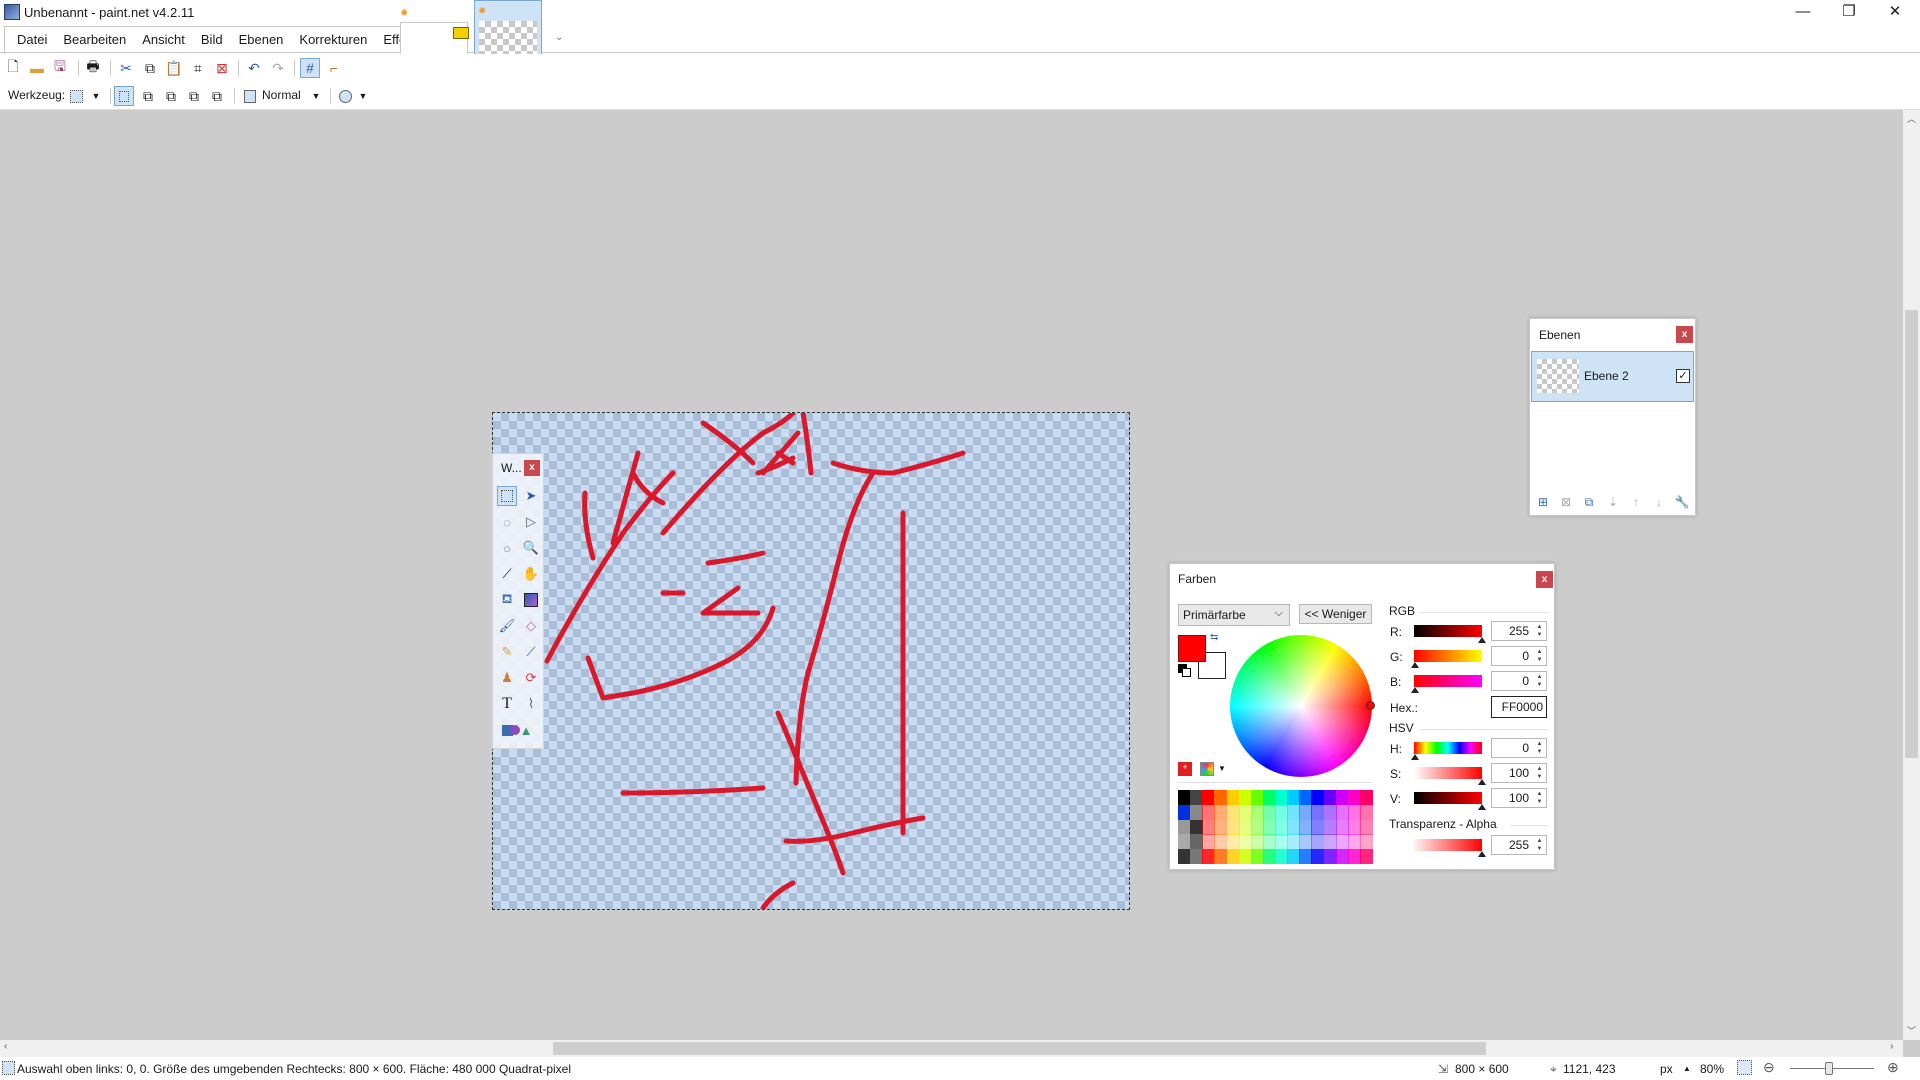 The image size is (1920, 1080). Describe the element at coordinates (1415, 757) in the screenshot. I see `hue-slider-handle` at that location.